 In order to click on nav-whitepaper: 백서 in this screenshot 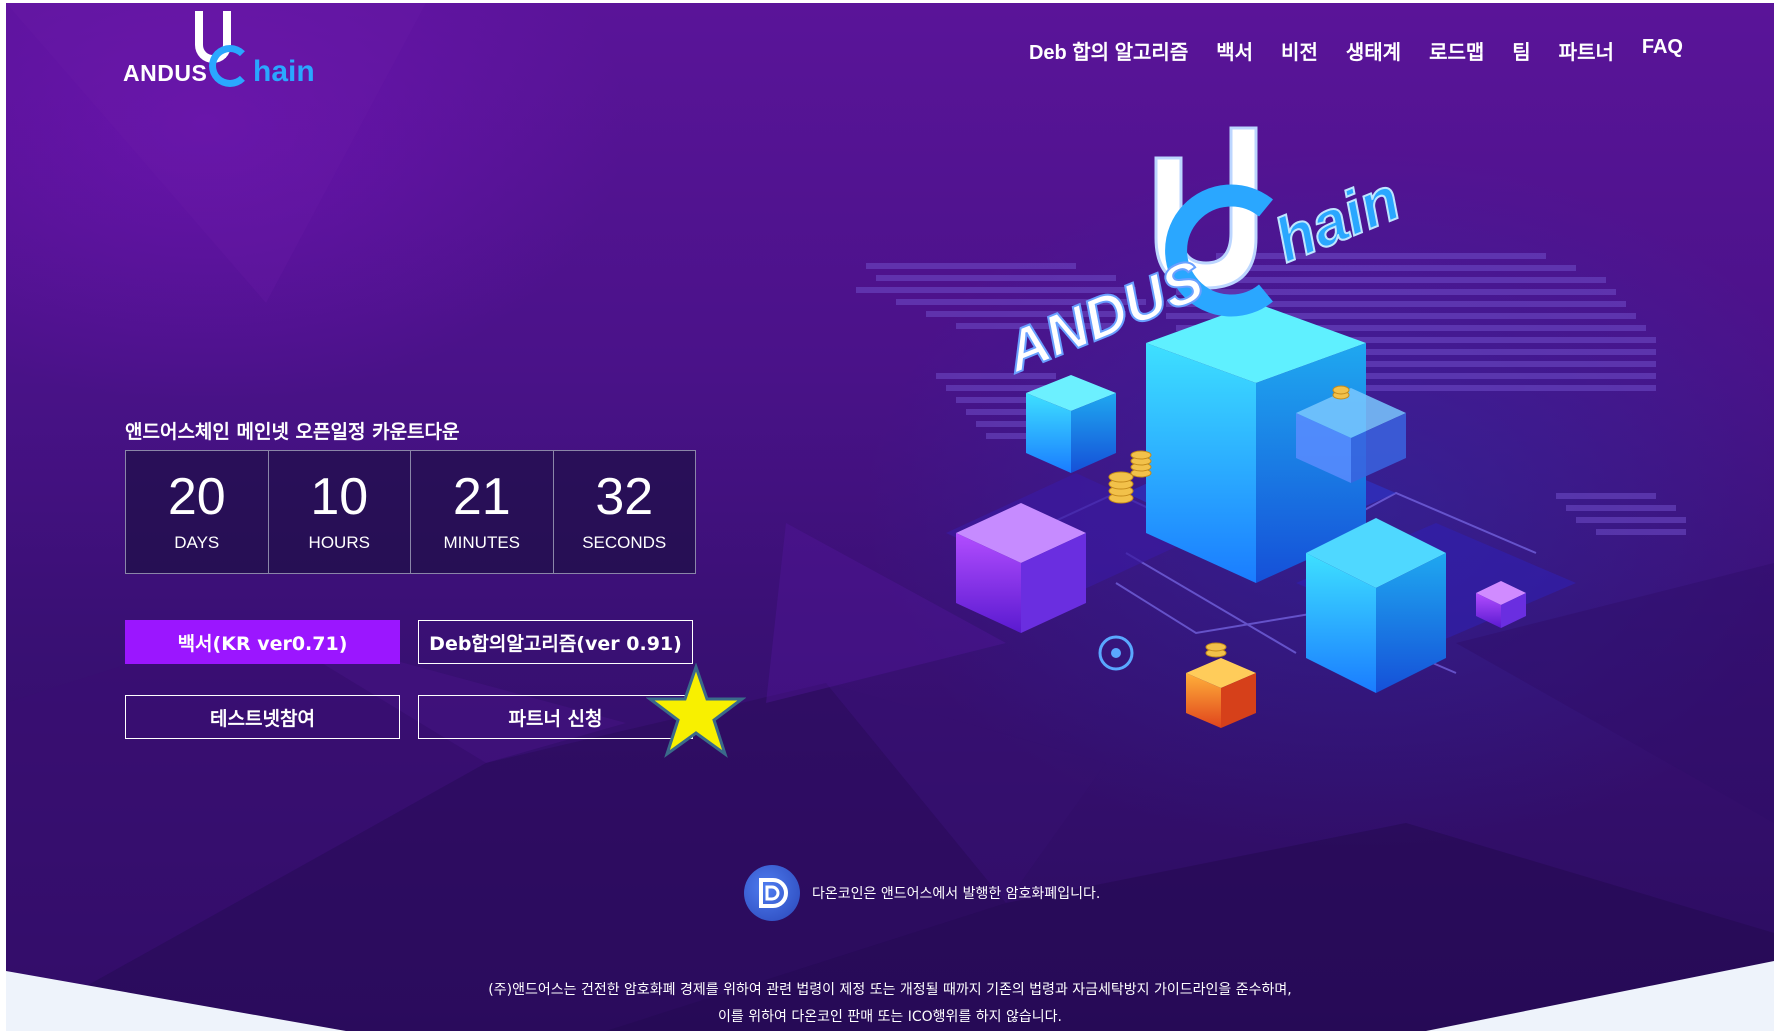, I will do `click(1234, 50)`.